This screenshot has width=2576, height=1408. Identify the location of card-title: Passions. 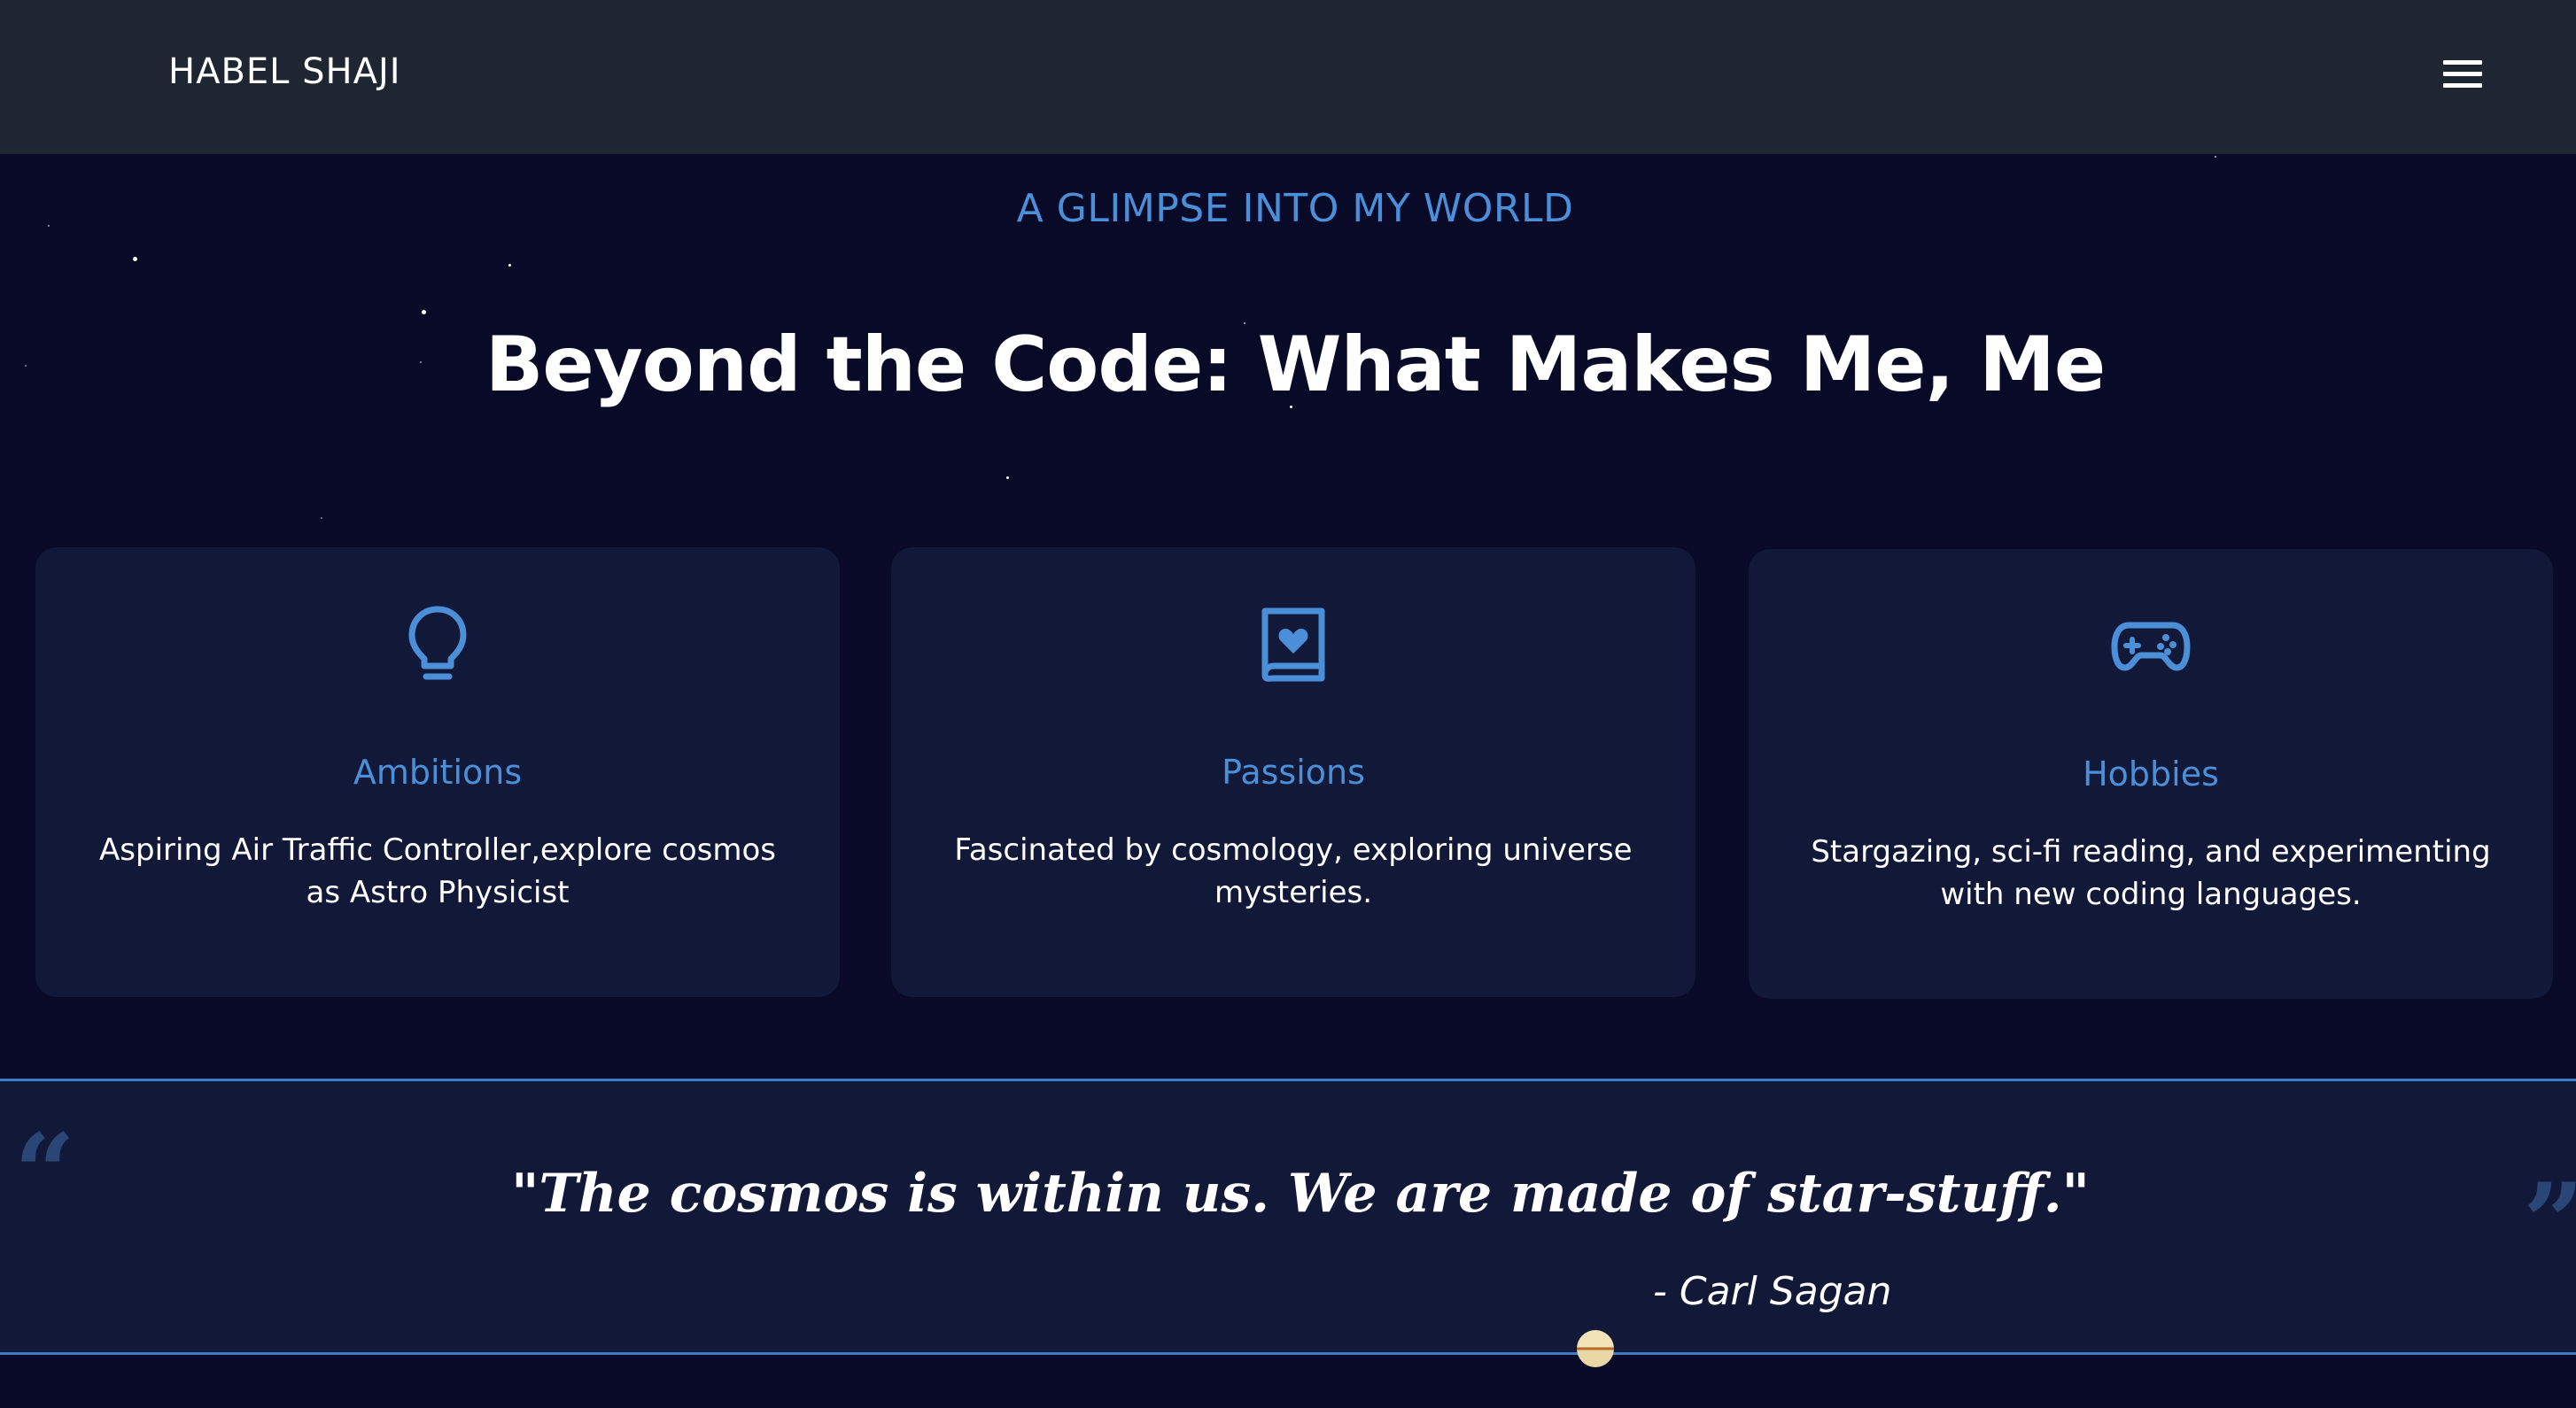
(1293, 772).